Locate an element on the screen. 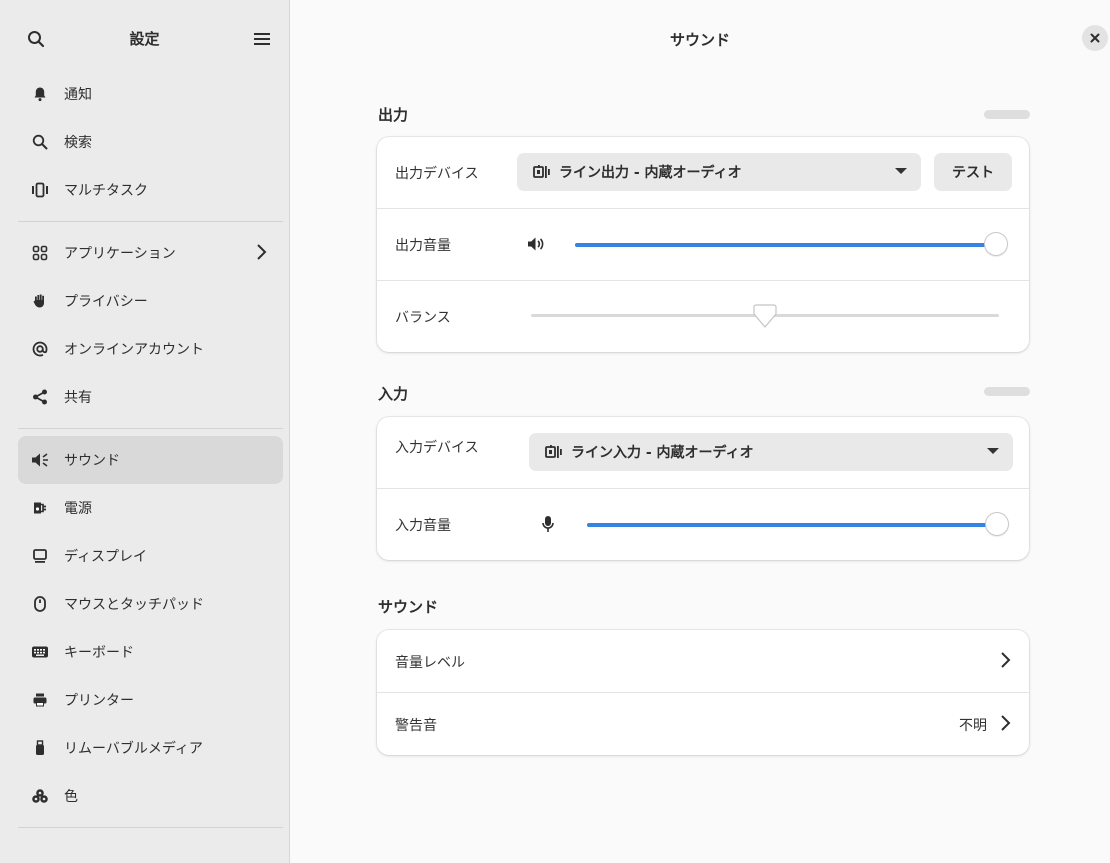 This screenshot has height=863, width=1110. sidebar-item-label: プリンター is located at coordinates (99, 701).